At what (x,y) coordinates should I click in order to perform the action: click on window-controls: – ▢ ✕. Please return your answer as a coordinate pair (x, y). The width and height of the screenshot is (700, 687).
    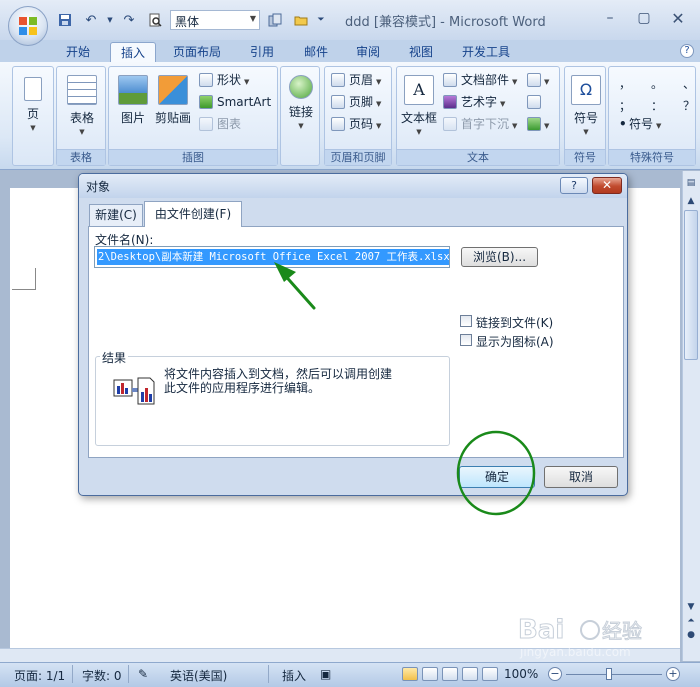
    Looking at the image, I should click on (644, 18).